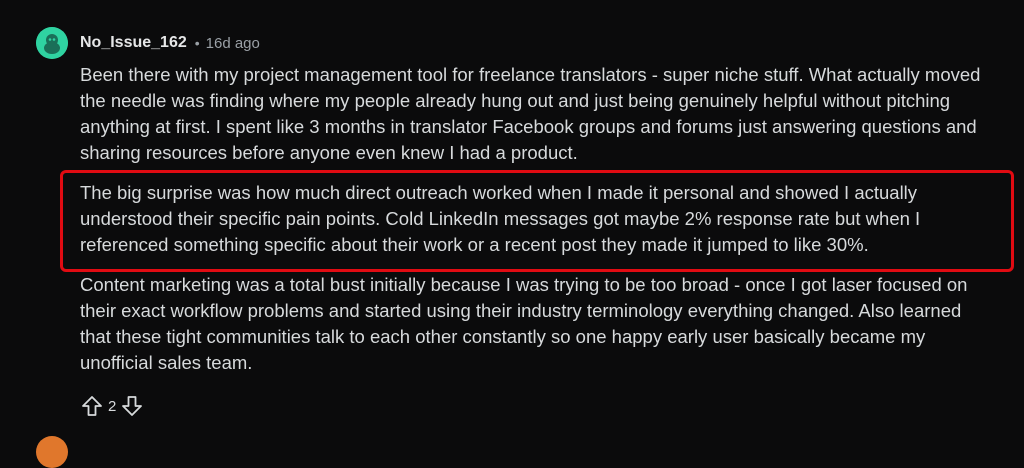 This screenshot has width=1024, height=468. I want to click on upvote-button, so click(92, 406).